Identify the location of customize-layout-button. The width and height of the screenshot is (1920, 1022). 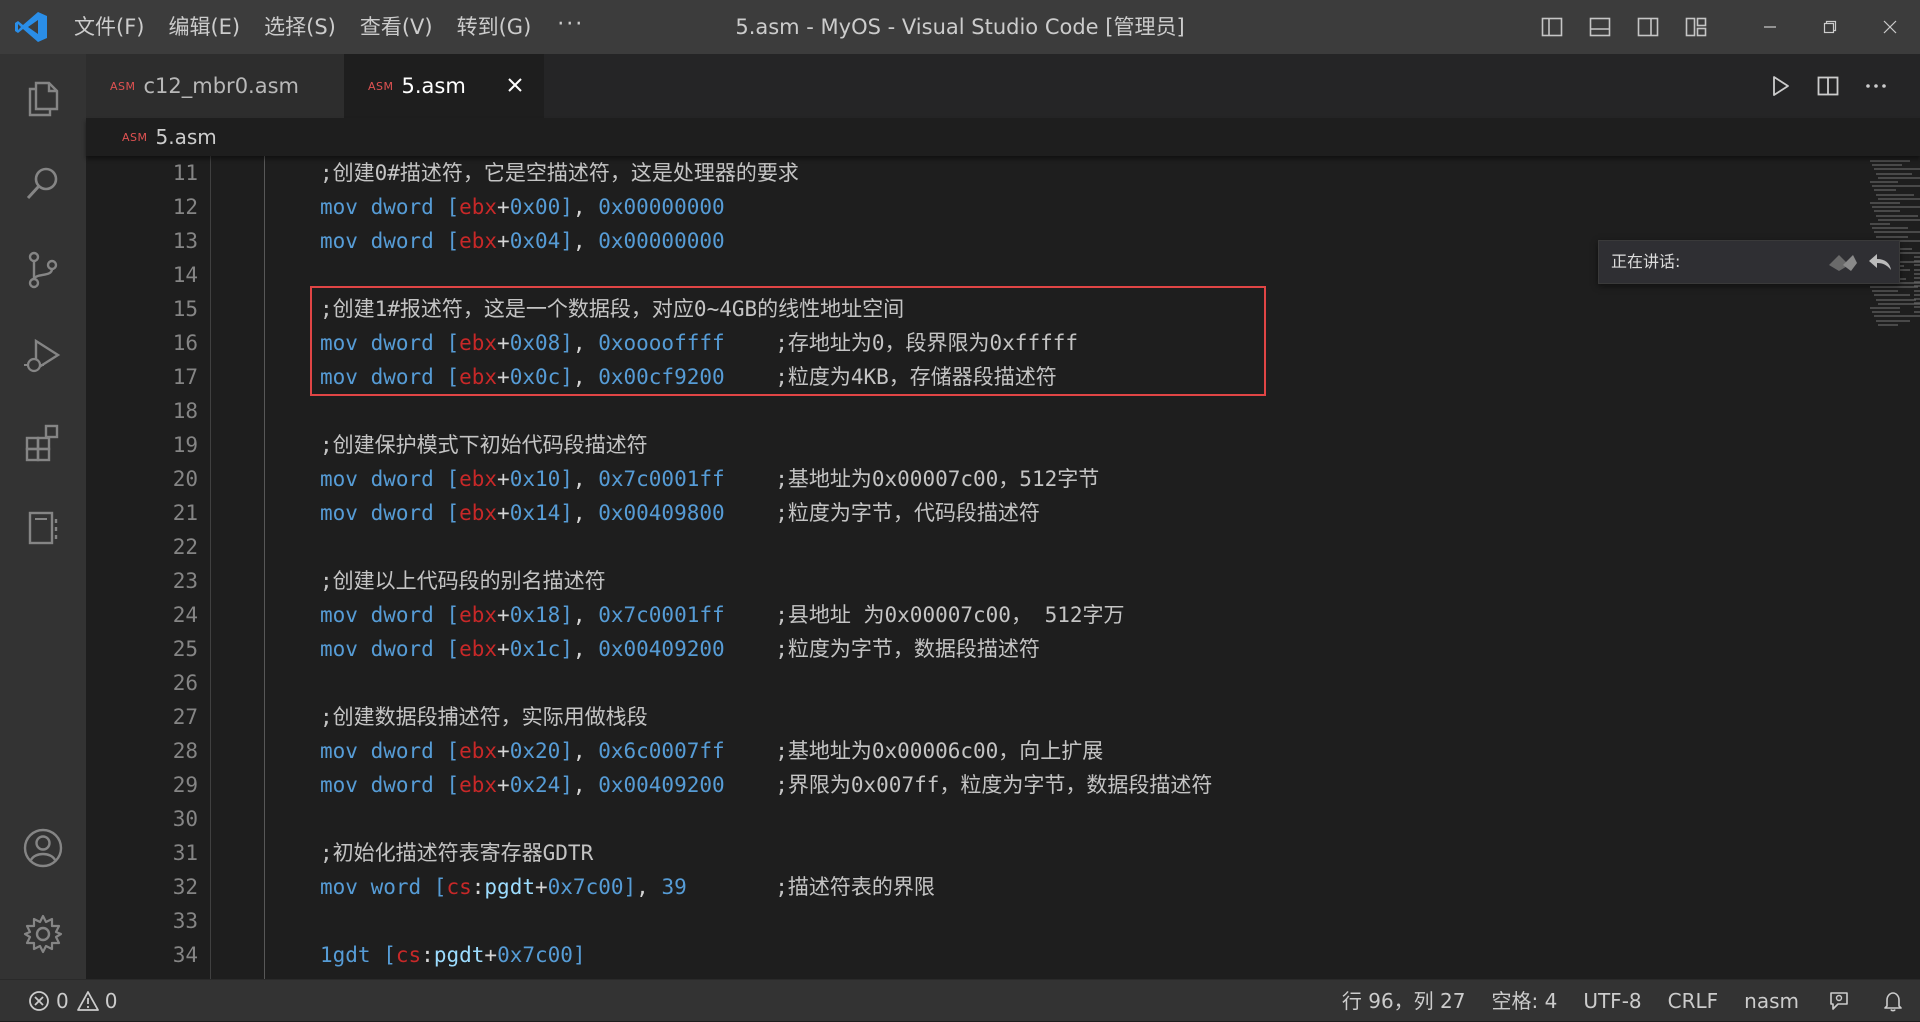
(1696, 27).